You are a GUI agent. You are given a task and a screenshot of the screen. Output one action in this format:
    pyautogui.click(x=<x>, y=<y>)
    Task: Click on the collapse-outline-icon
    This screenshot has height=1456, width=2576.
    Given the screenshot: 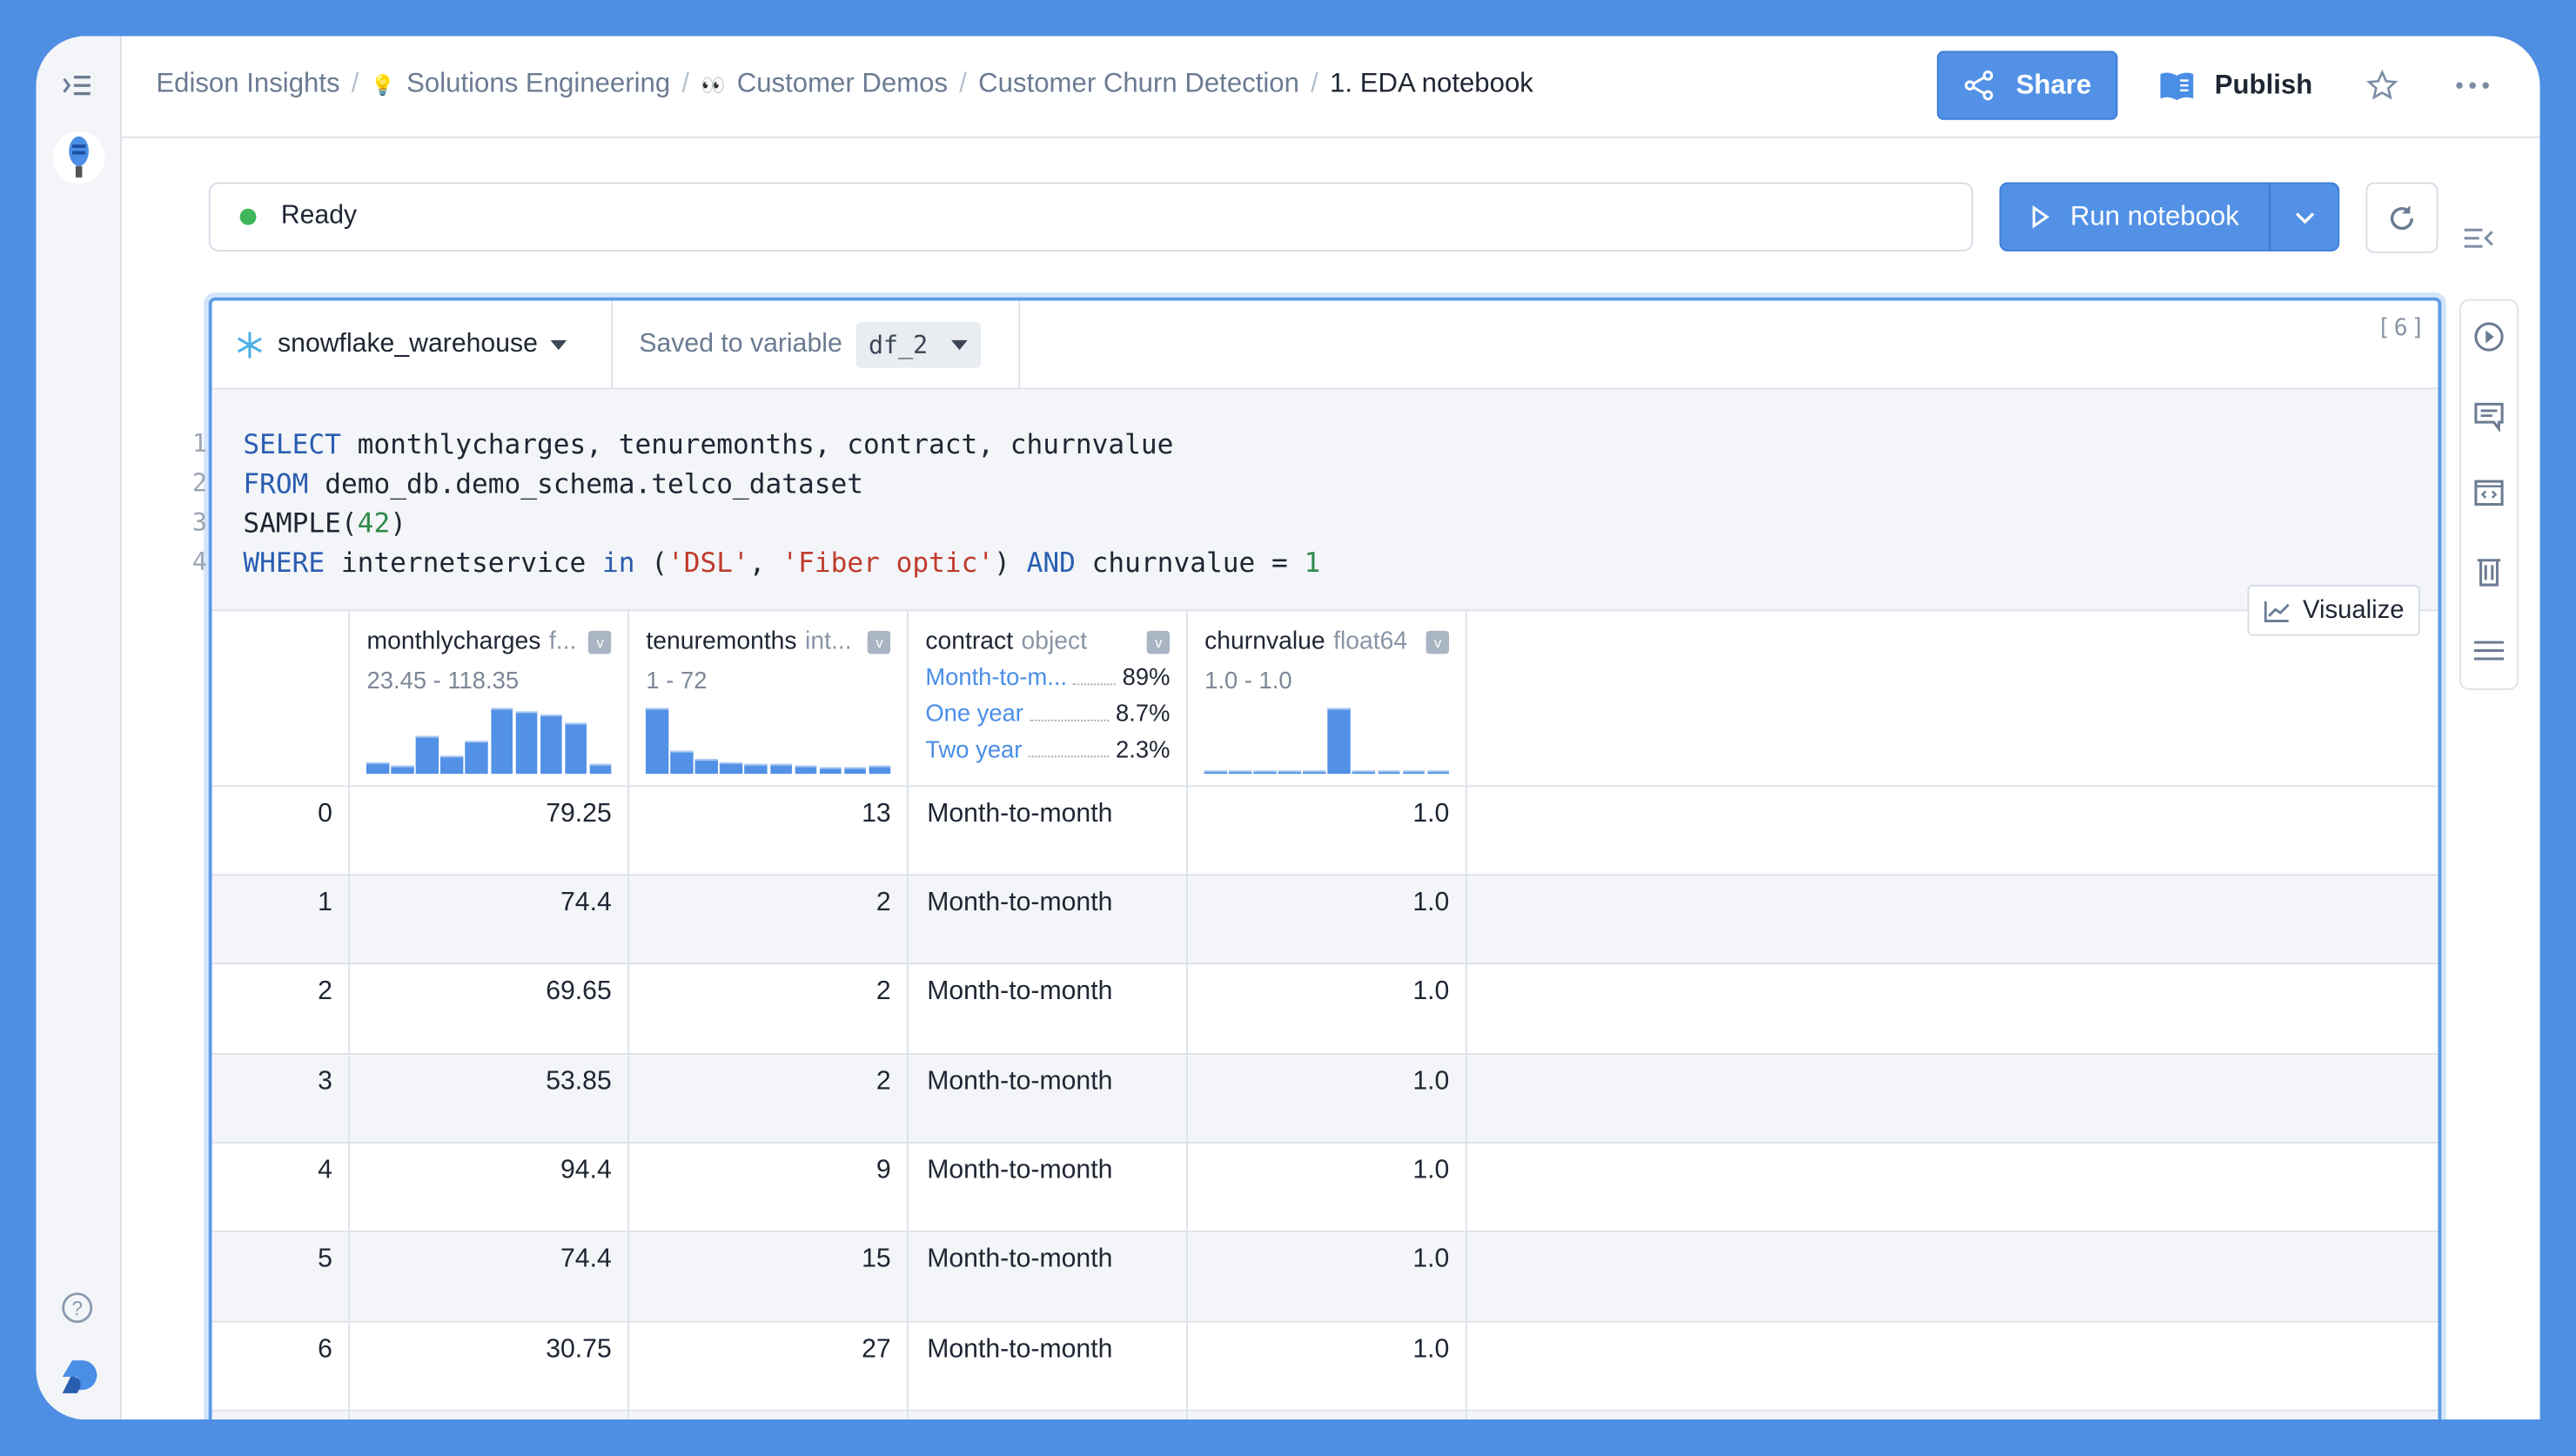 What is the action you would take?
    pyautogui.click(x=2479, y=238)
    